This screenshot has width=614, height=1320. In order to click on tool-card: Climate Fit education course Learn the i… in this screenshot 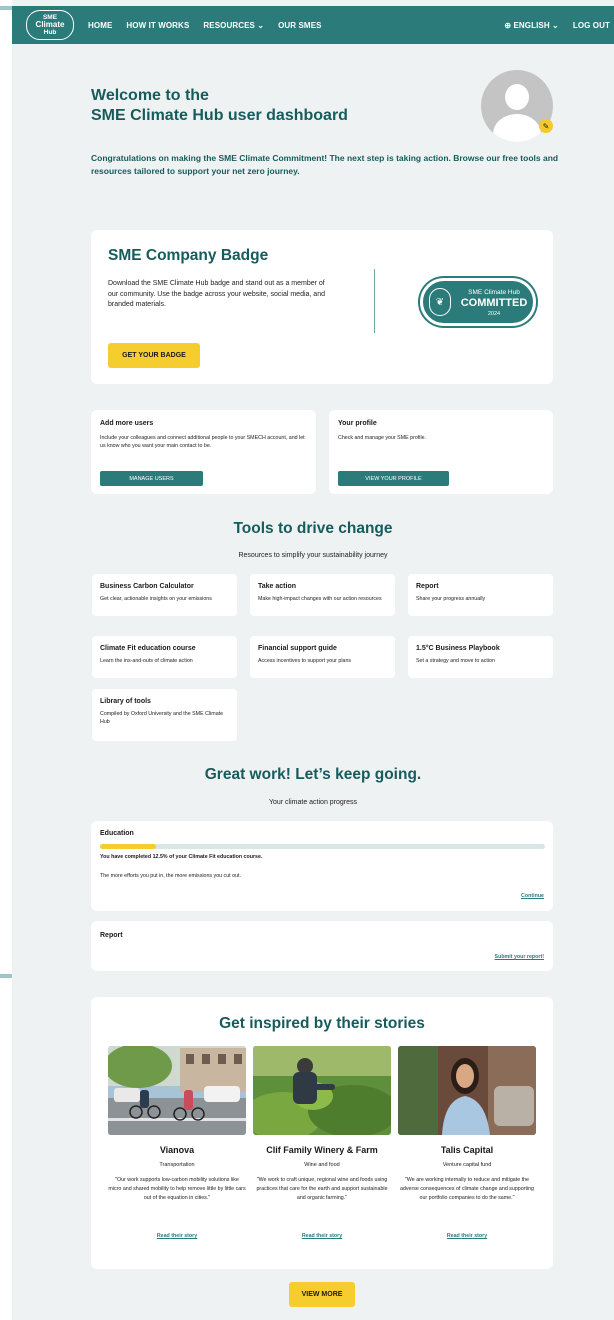, I will do `click(164, 657)`.